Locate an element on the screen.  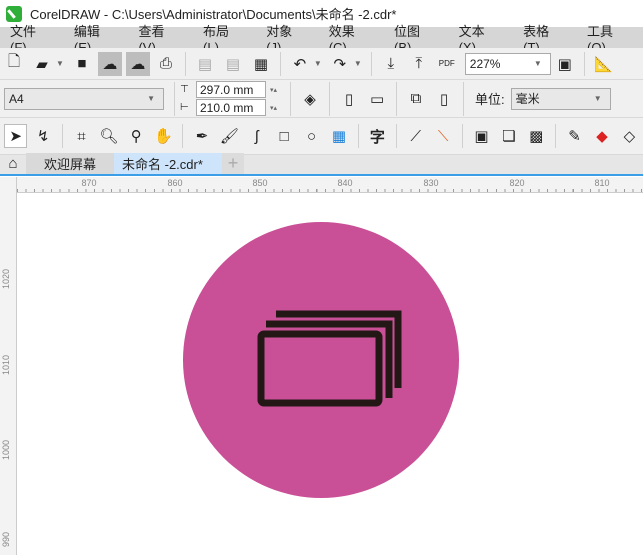
ruler-label: 820 is located at coordinates (517, 183).